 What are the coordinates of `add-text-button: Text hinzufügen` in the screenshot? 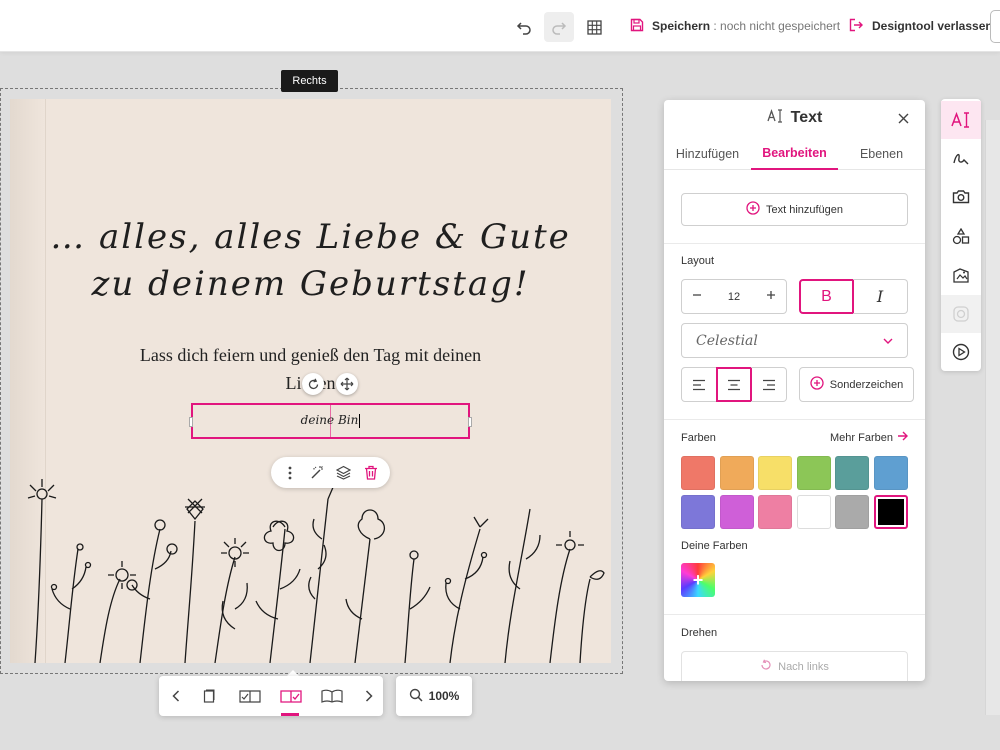 It's located at (794, 209).